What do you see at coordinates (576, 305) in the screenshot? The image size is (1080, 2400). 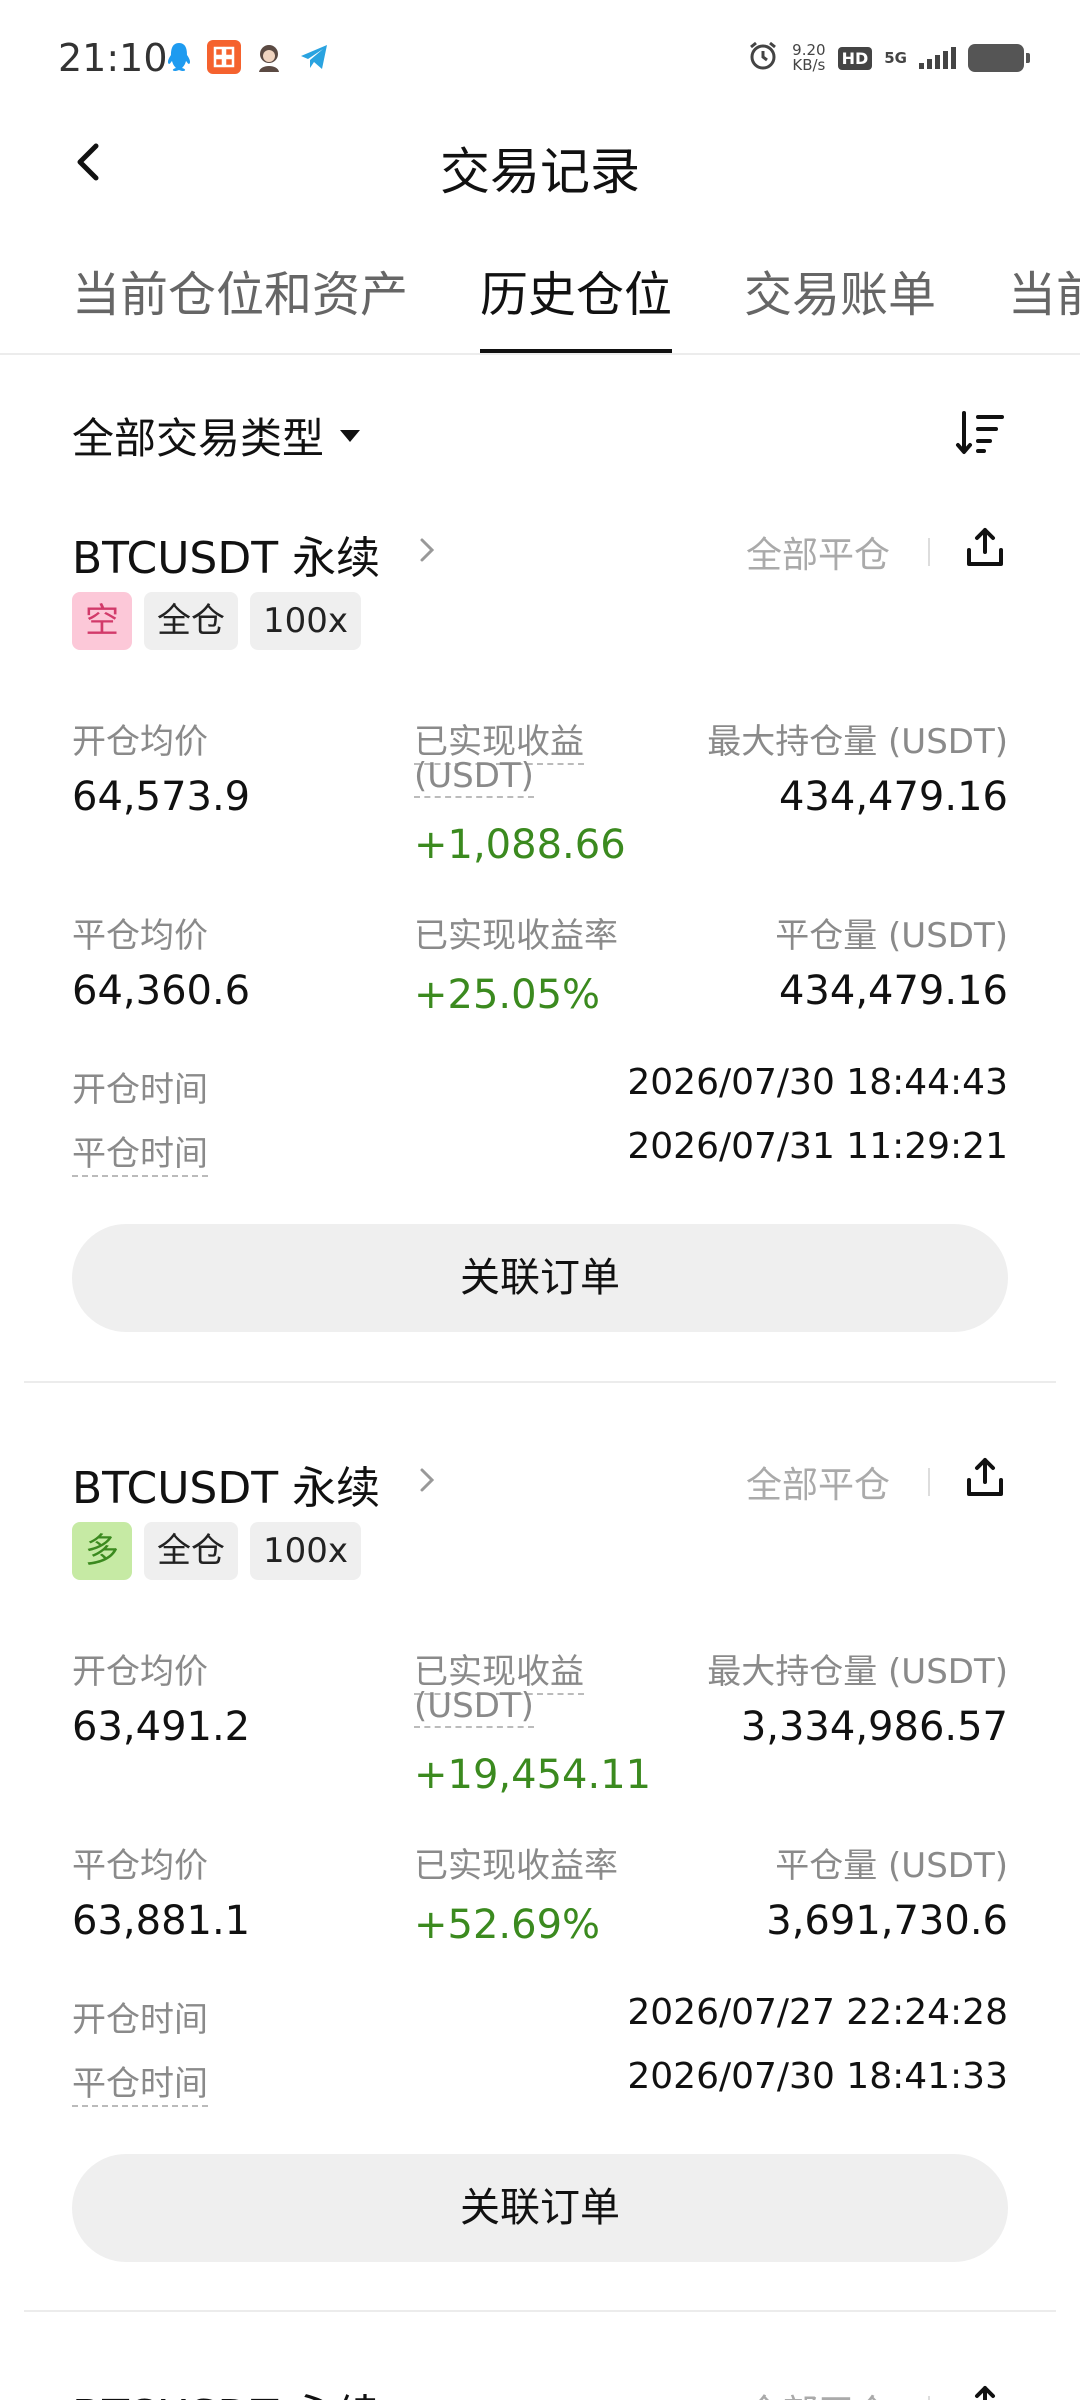 I see `tab-position-history: 历史仓位` at bounding box center [576, 305].